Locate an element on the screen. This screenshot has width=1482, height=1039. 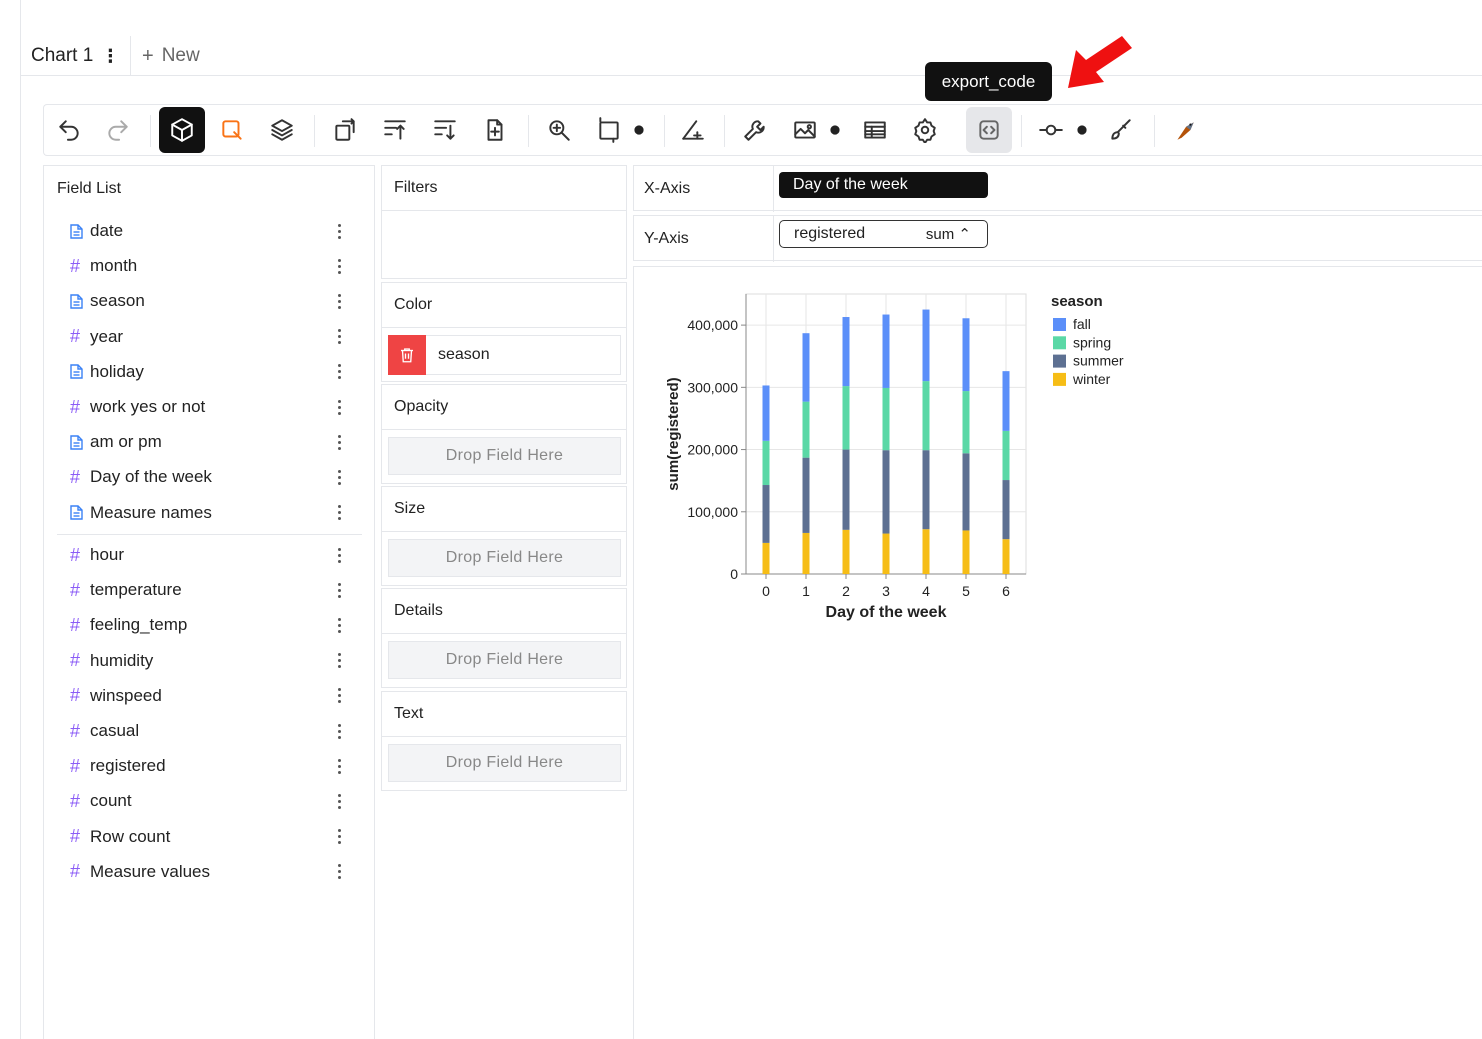
redo-icon is located at coordinates (118, 130).